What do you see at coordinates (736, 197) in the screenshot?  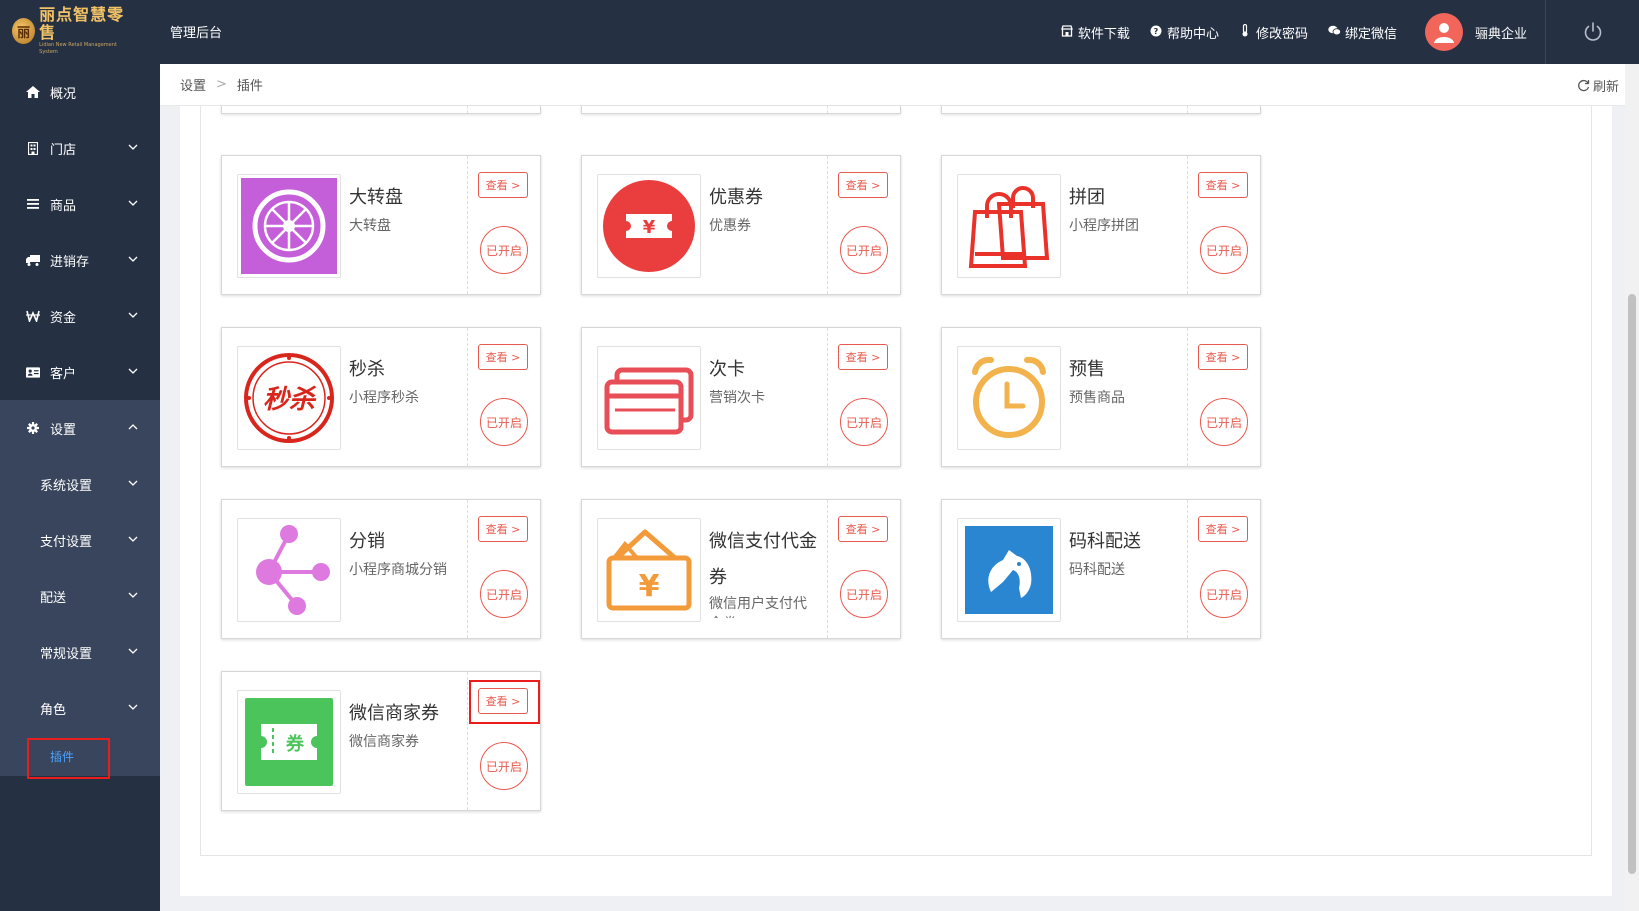 I see `plugin-name: 优惠券` at bounding box center [736, 197].